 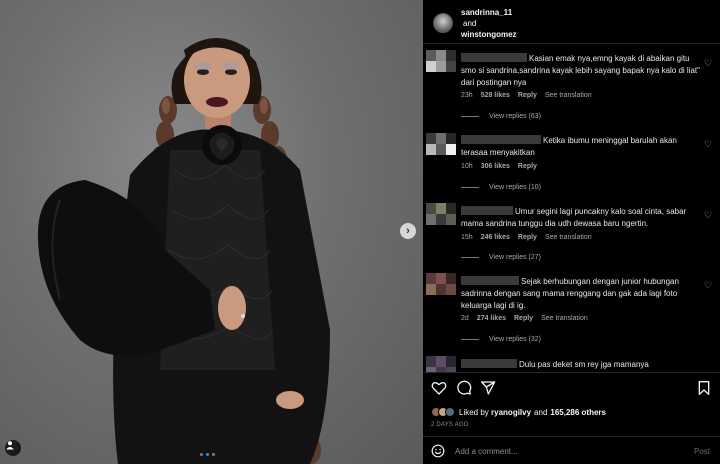 What do you see at coordinates (702, 451) in the screenshot?
I see `post-comment-button: Post` at bounding box center [702, 451].